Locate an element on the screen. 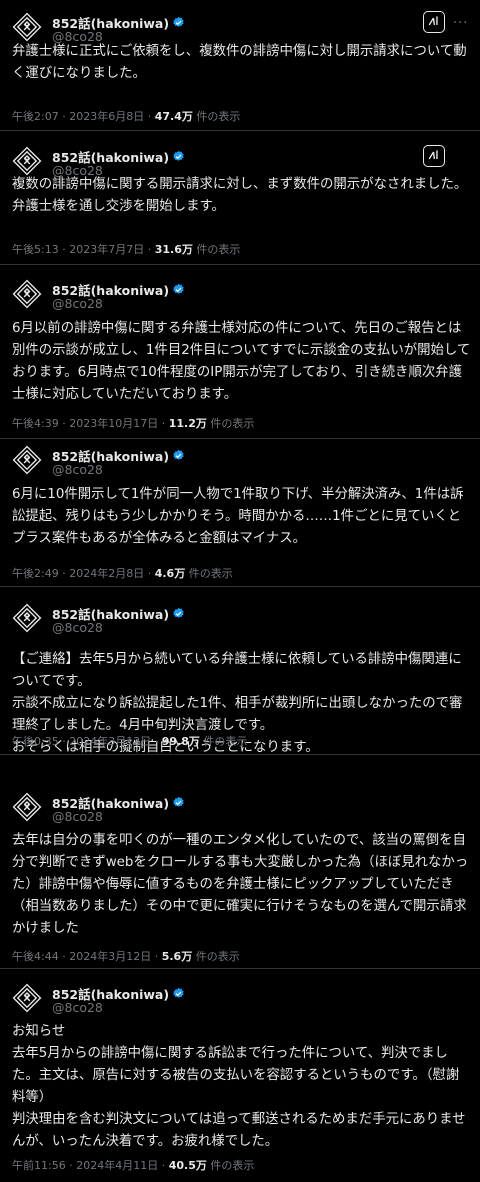 The height and width of the screenshot is (1182, 480). tweet-meta: 午後4:44 · 2024年3月12日 · 5.6万 件の表示 is located at coordinates (126, 956).